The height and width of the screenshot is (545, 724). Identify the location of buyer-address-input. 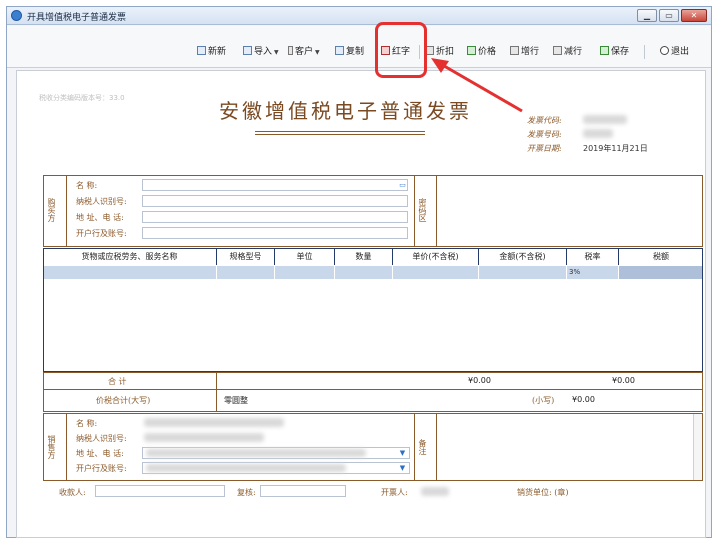
(275, 217).